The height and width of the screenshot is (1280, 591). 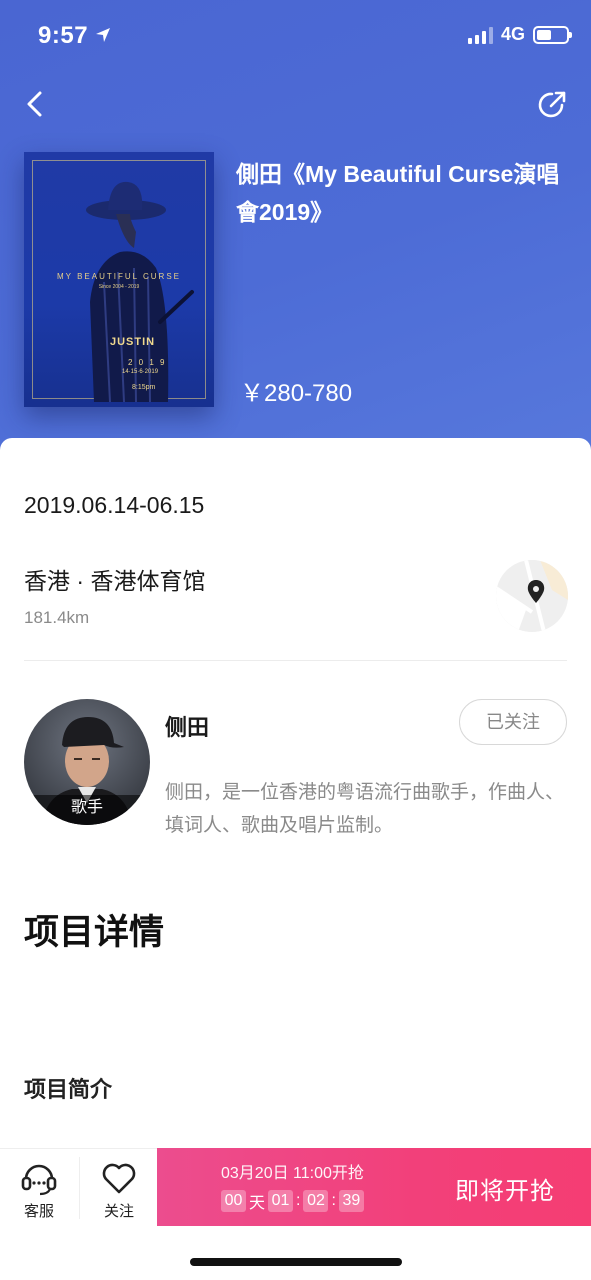 What do you see at coordinates (233, 1201) in the screenshot?
I see `countdown-days: 00` at bounding box center [233, 1201].